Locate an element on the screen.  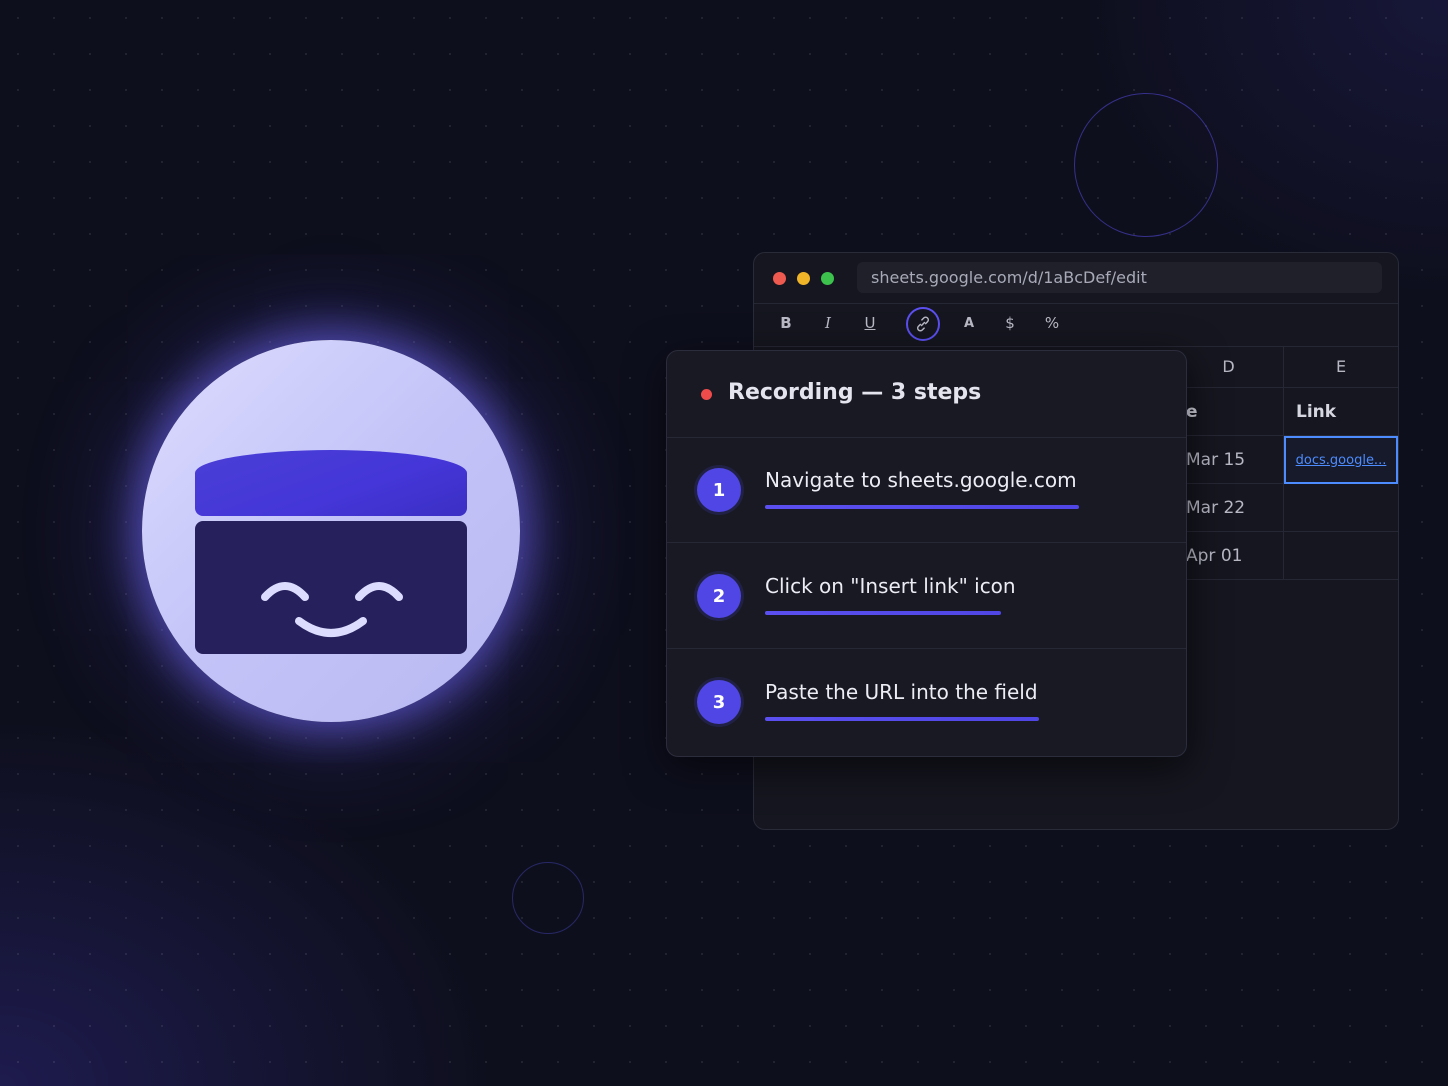
column-header-d: D is located at coordinates (1229, 367).